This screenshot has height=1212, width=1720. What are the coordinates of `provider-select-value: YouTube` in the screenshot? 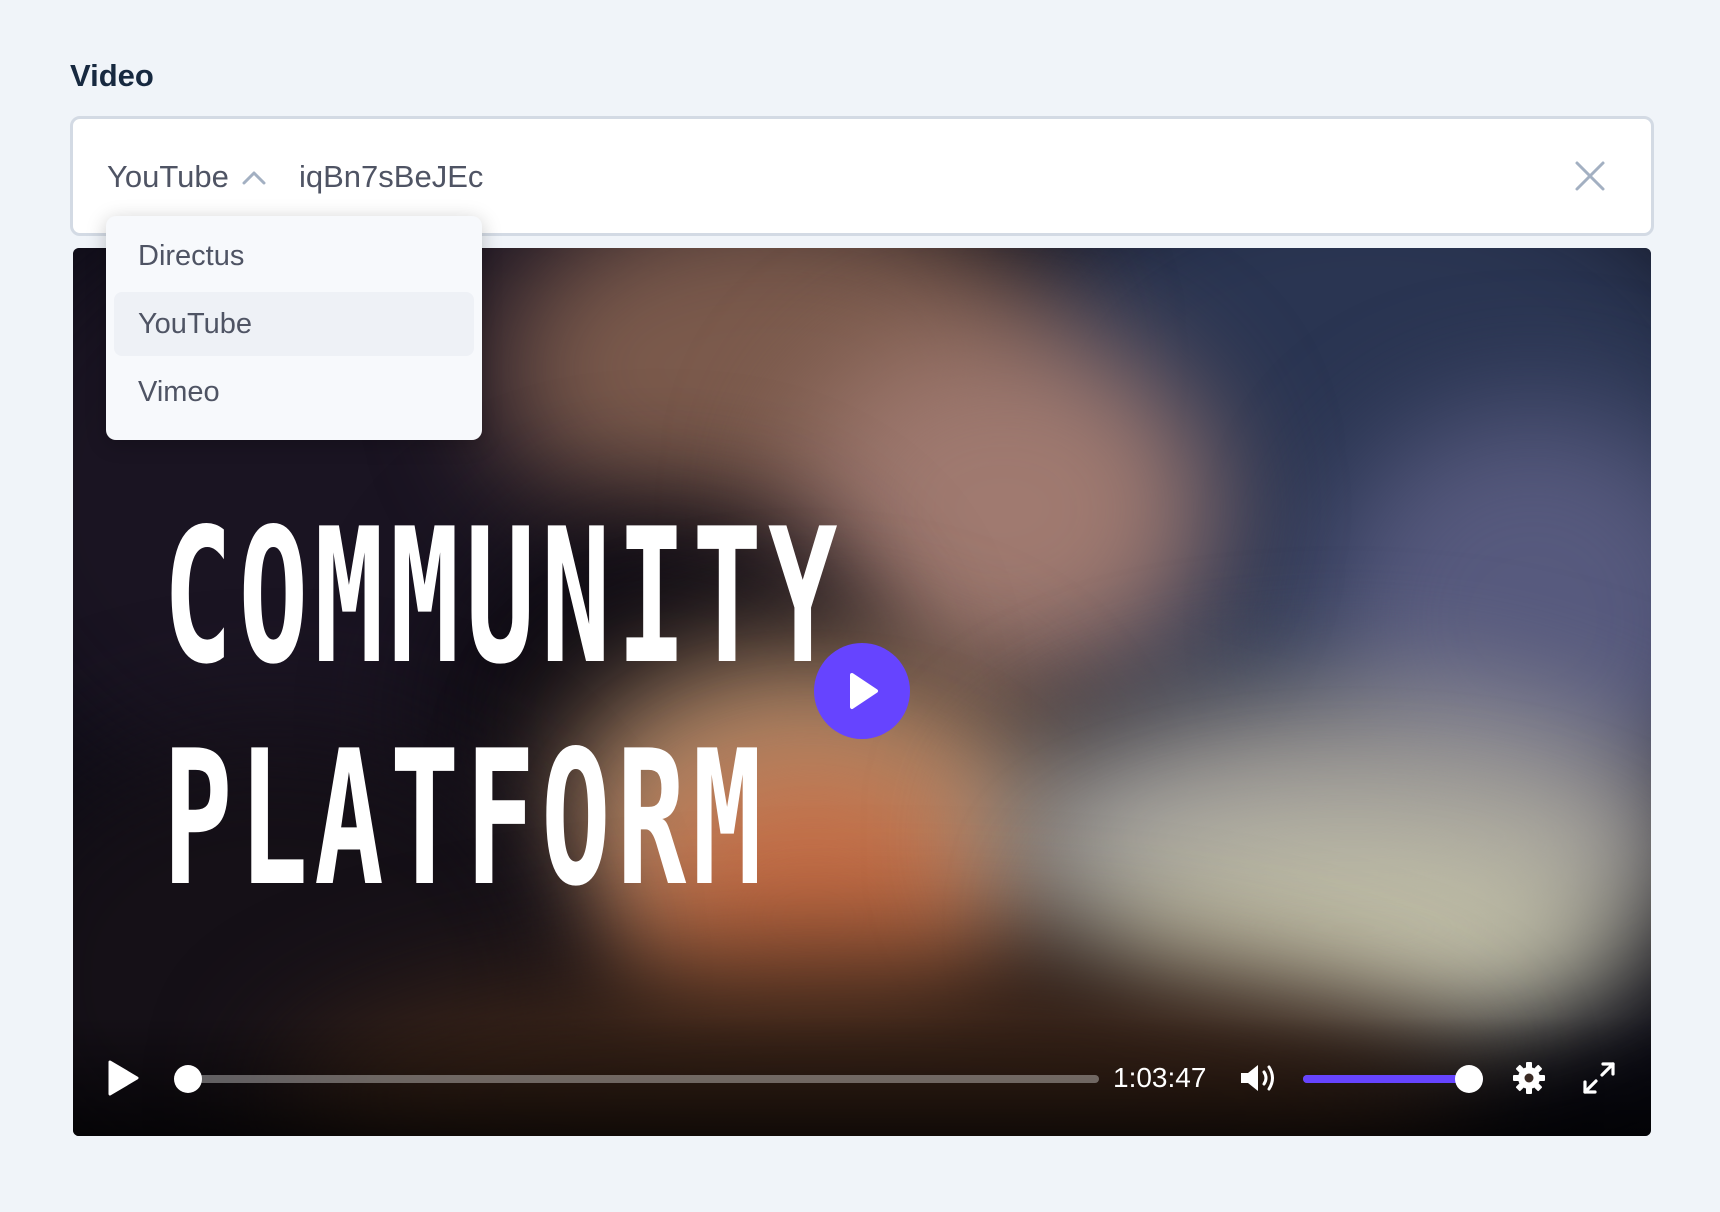 It's located at (168, 176).